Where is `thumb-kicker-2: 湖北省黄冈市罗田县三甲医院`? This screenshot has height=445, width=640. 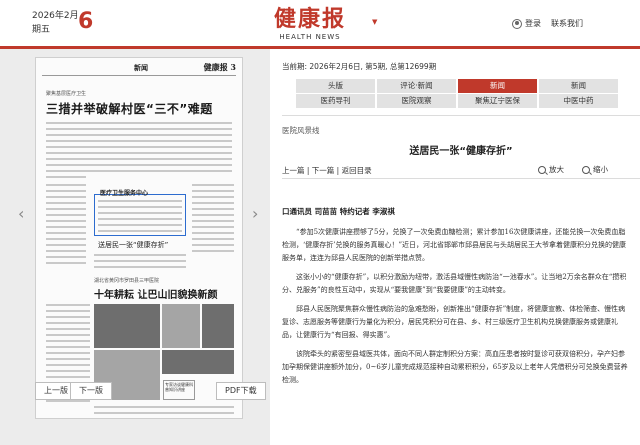
thumb-kicker-2: 湖北省黄冈市罗田县三甲医院 is located at coordinates (127, 281).